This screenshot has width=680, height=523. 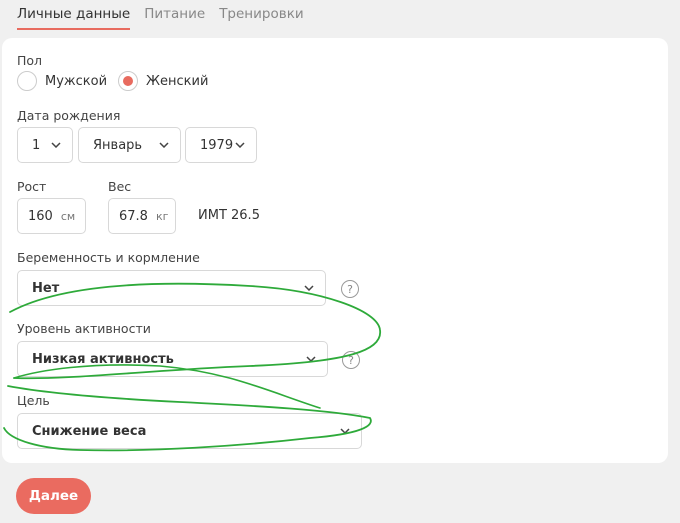 I want to click on height-input: 160 см, so click(x=51, y=216).